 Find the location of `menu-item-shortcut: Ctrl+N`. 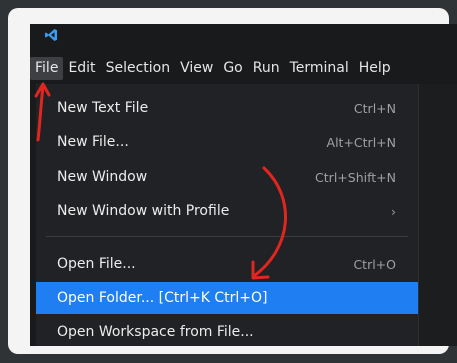

menu-item-shortcut: Ctrl+N is located at coordinates (374, 108).